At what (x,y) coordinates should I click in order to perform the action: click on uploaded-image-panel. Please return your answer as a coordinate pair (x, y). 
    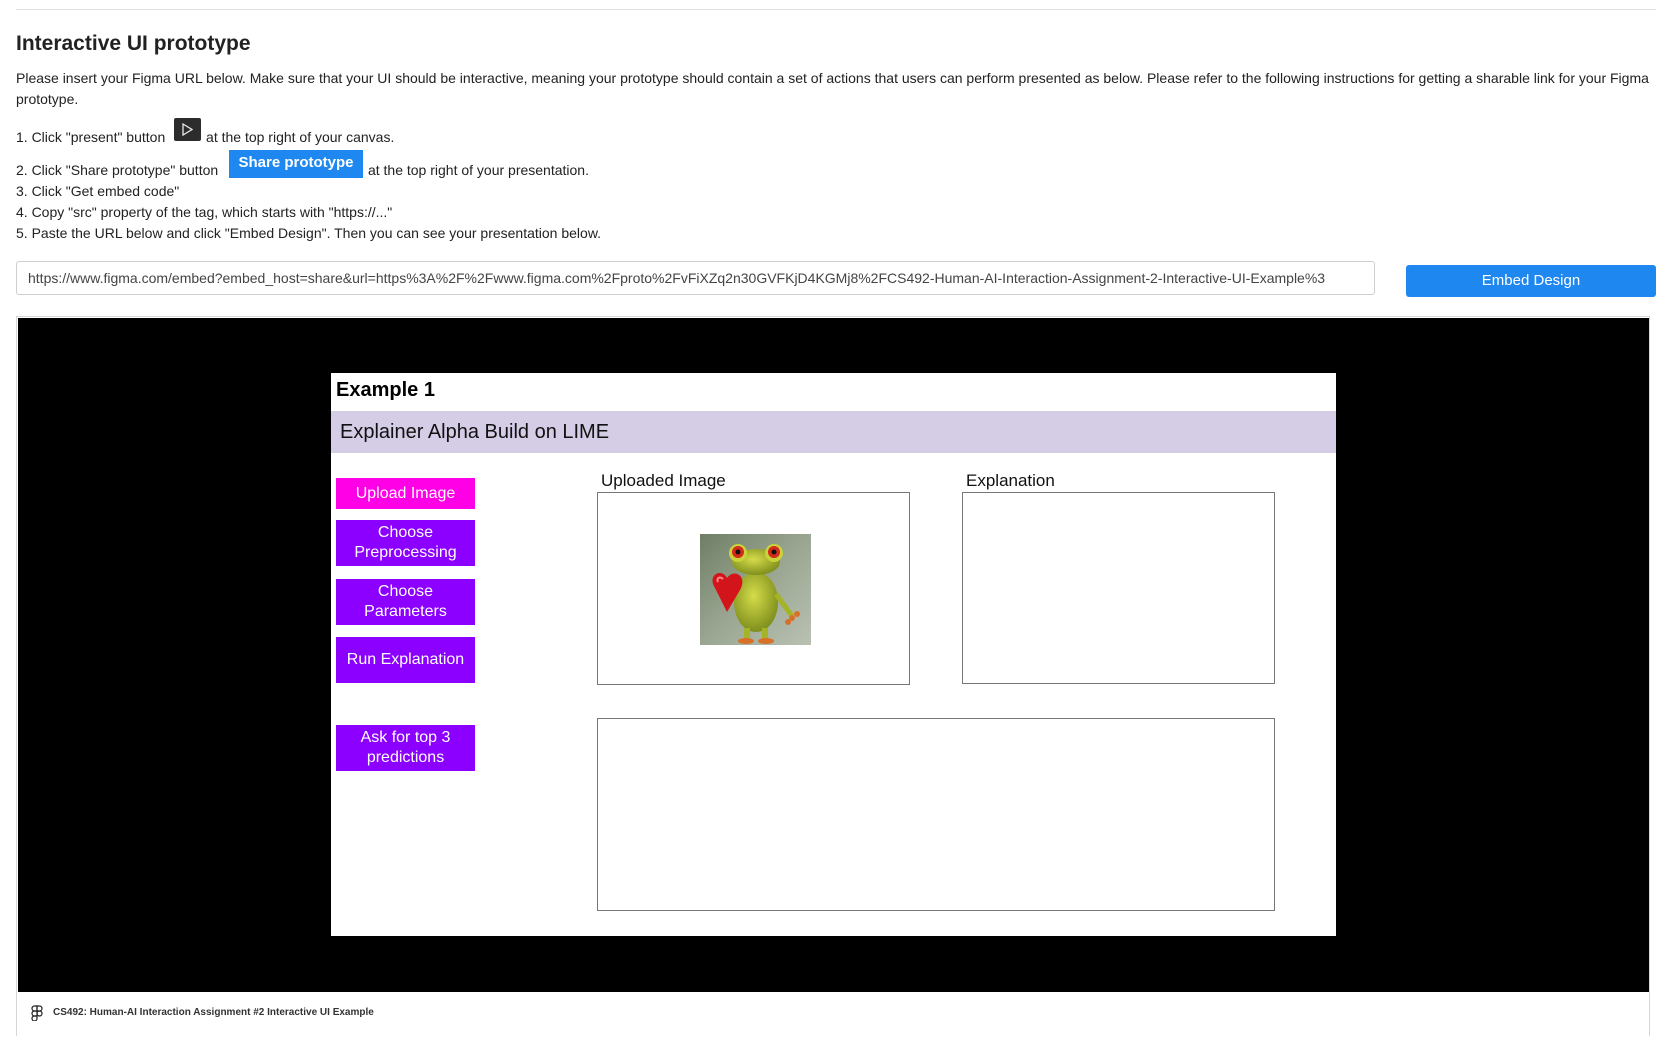
    Looking at the image, I should click on (753, 588).